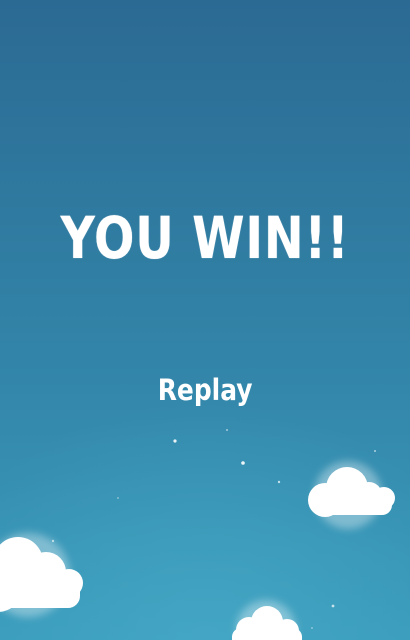  I want to click on win-title: YOU WIN!!, so click(205, 238).